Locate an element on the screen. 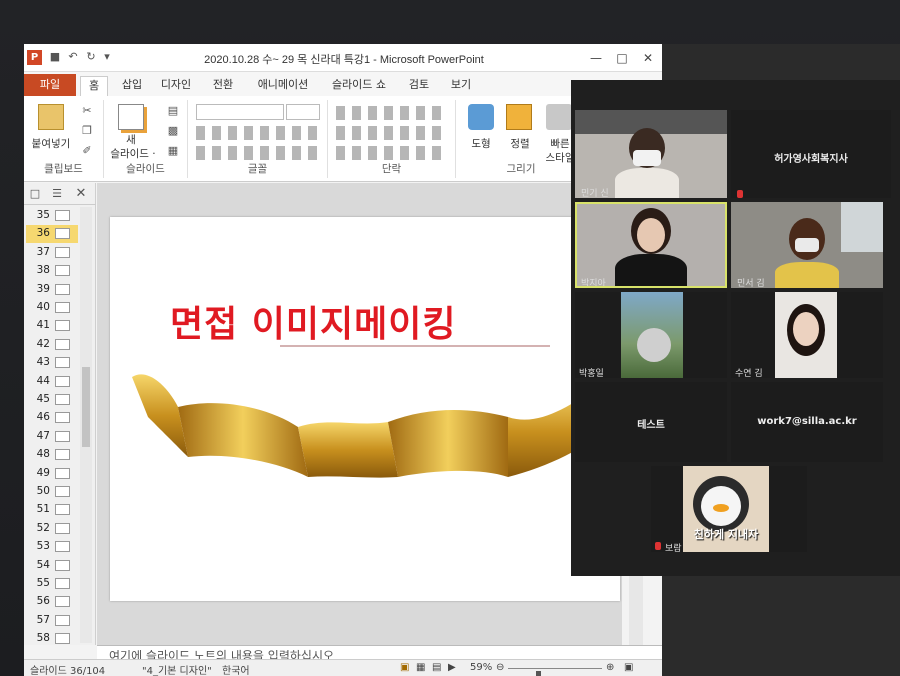 The image size is (900, 676). slide-thumbnail: 46 is located at coordinates (52, 418).